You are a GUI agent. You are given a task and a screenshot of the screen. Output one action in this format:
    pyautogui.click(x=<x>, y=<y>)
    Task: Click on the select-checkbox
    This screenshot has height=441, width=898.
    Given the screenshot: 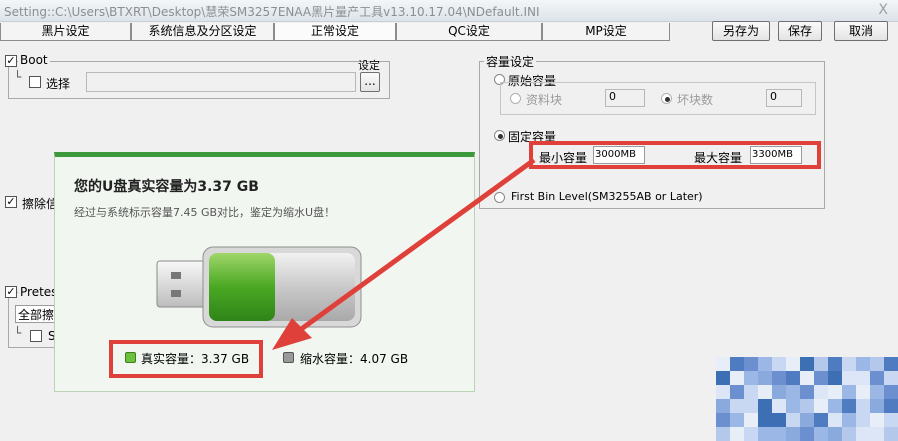 What is the action you would take?
    pyautogui.click(x=35, y=82)
    